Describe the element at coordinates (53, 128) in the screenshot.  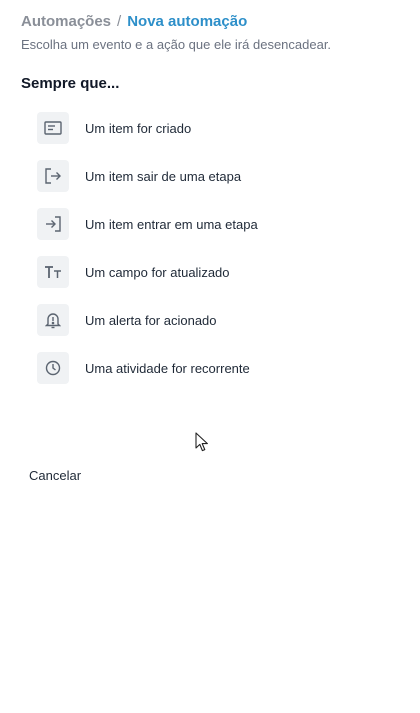
I see `card-icon` at that location.